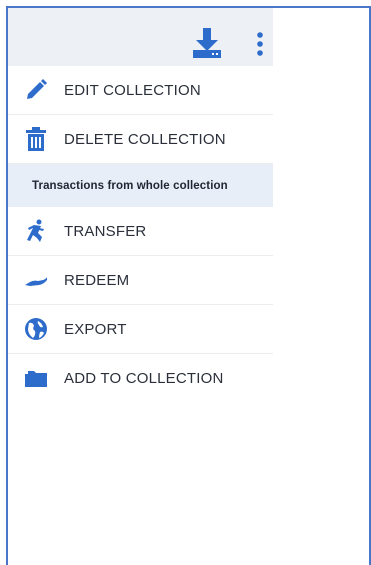  What do you see at coordinates (105, 231) in the screenshot?
I see `menu-item-label: TRANSFER` at bounding box center [105, 231].